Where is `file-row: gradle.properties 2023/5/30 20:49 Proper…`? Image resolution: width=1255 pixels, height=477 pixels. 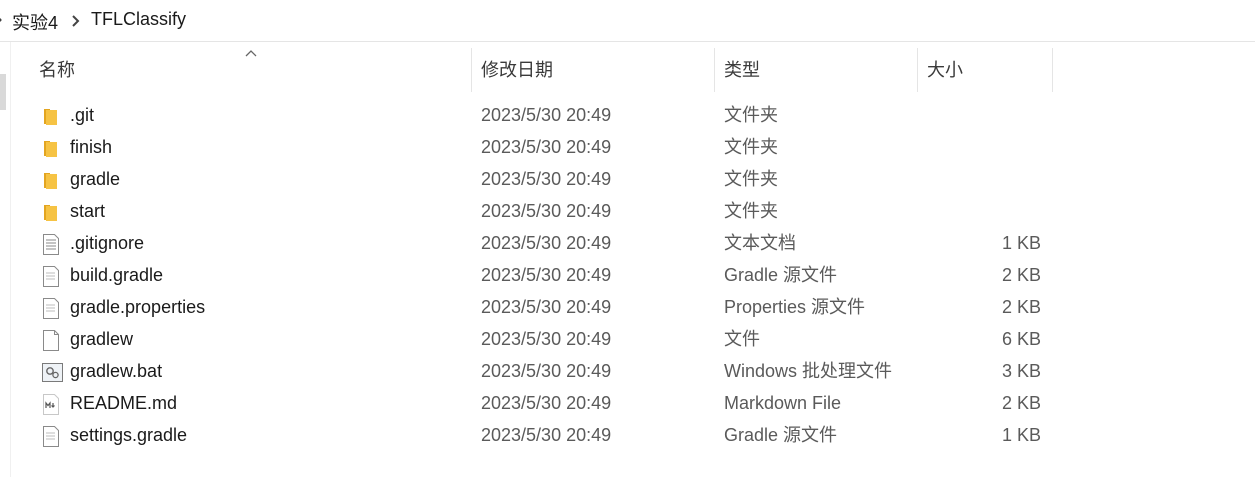
file-row: gradle.properties 2023/5/30 20:49 Proper… is located at coordinates (541, 307).